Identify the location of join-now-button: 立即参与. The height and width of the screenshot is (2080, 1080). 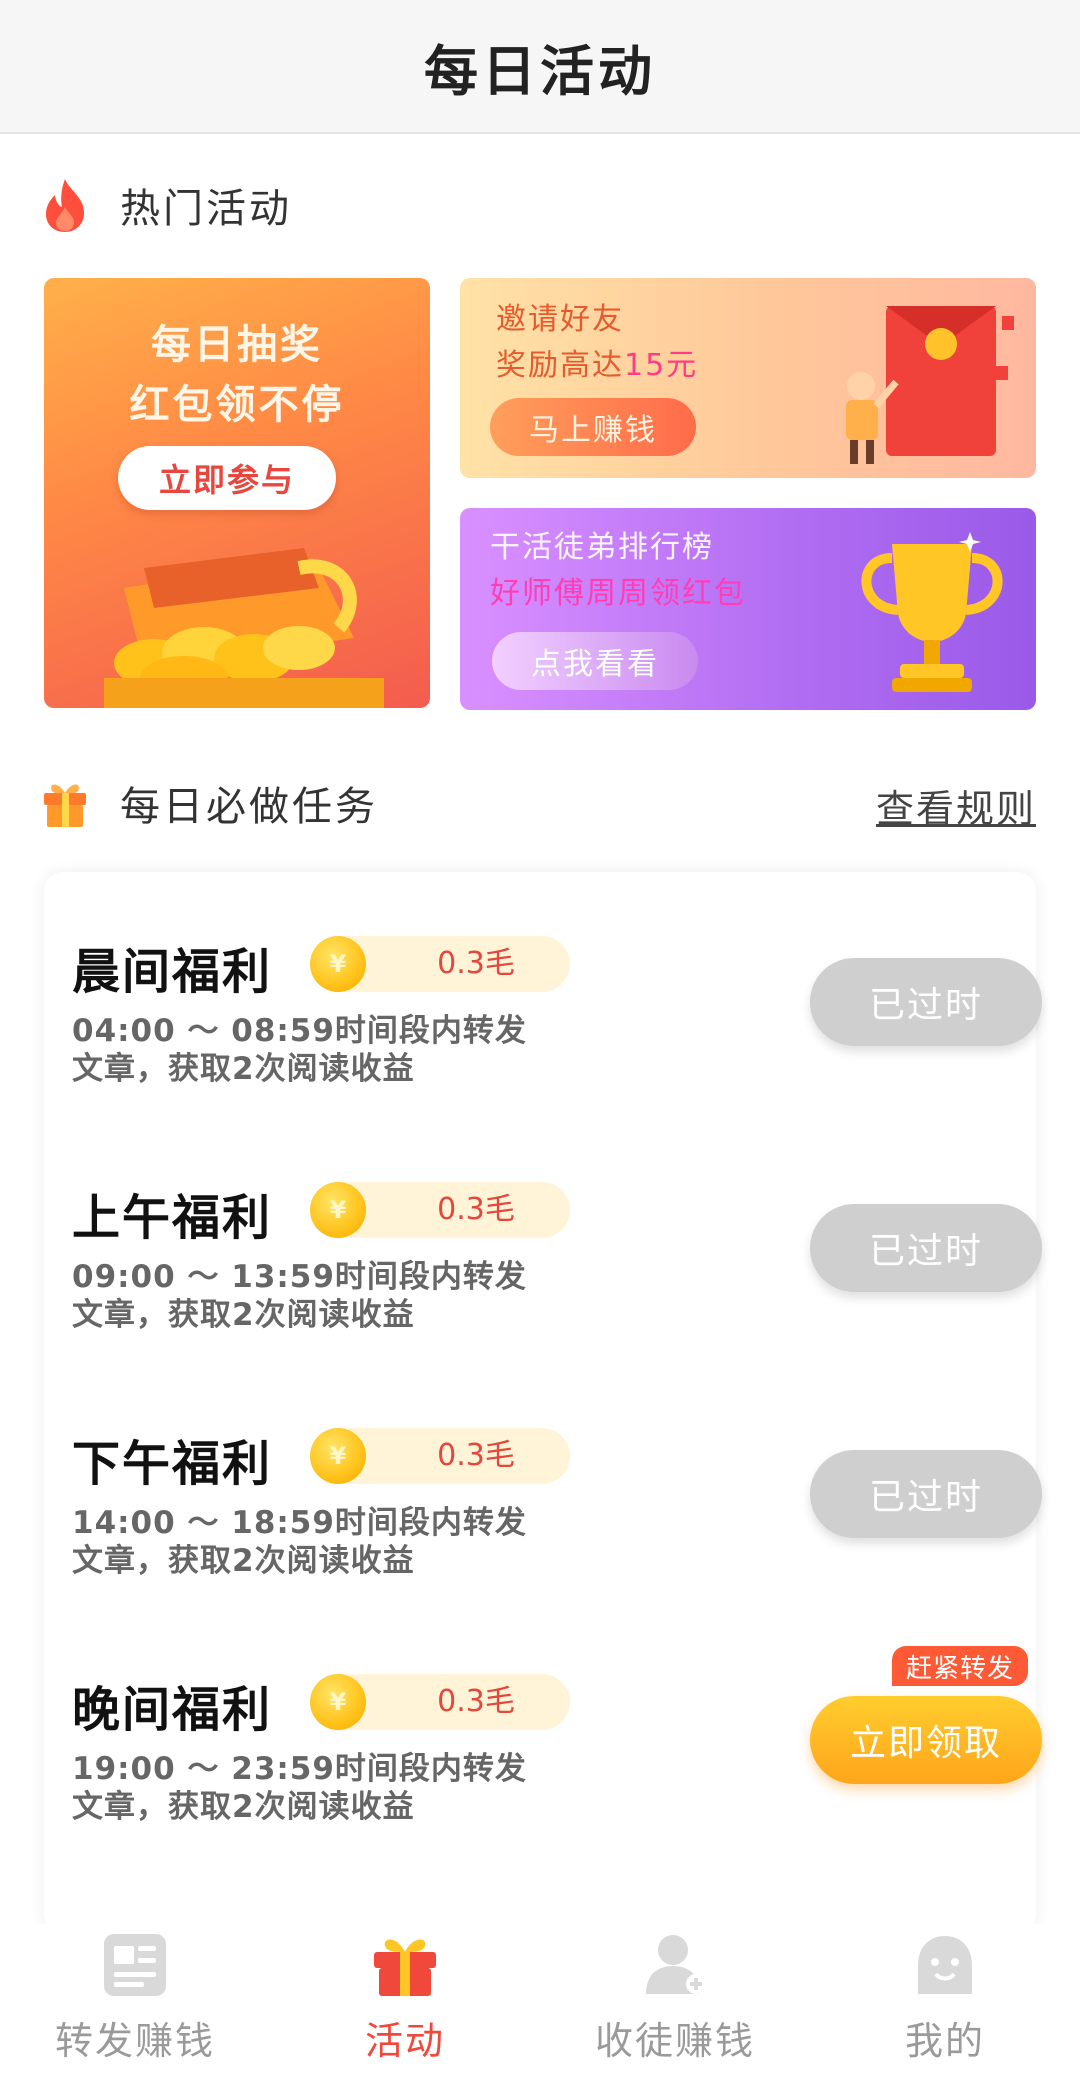
(227, 478).